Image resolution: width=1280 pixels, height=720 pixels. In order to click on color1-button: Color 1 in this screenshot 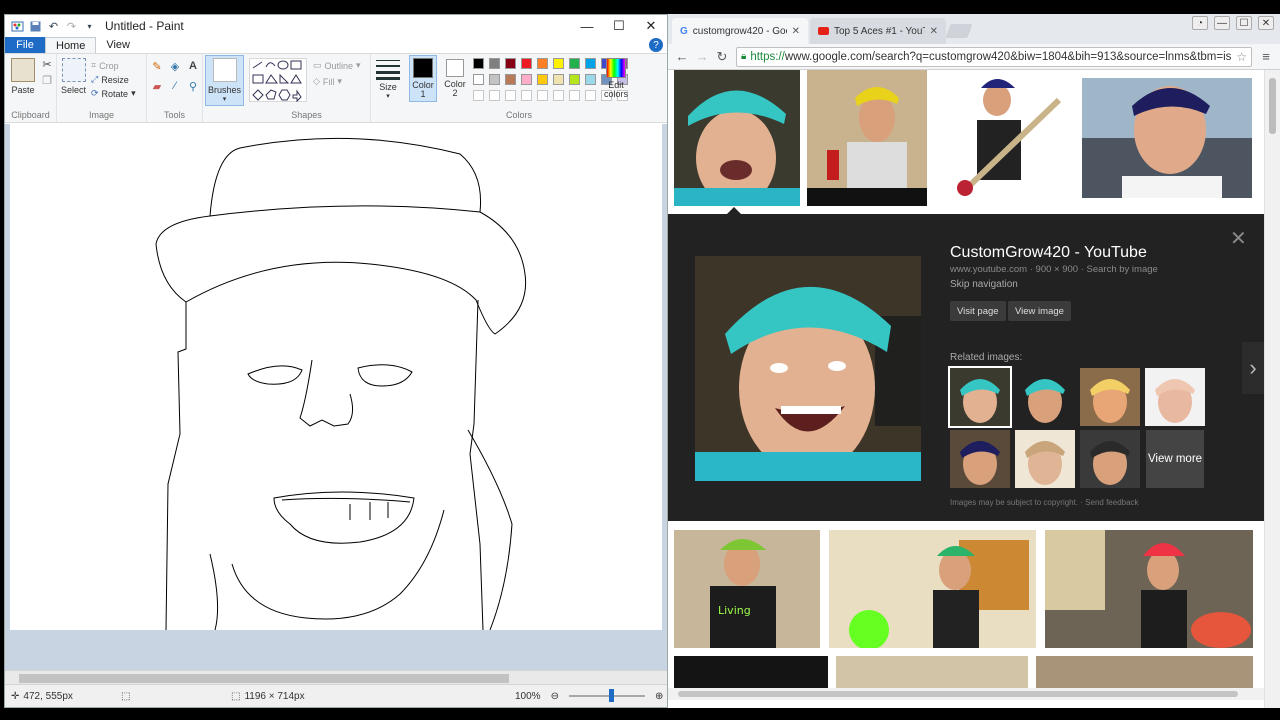, I will do `click(423, 78)`.